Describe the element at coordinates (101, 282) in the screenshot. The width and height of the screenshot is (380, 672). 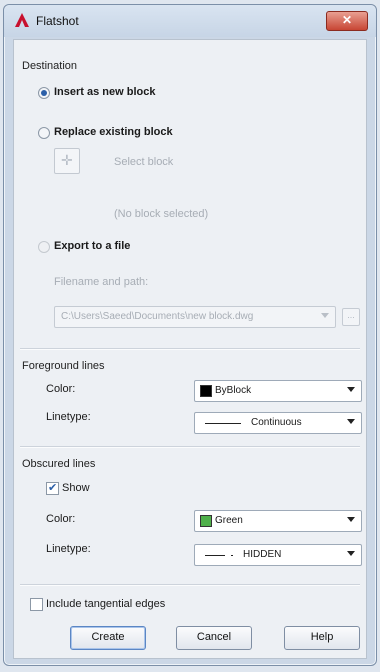
I see `filename-path-label: Filename and path:` at that location.